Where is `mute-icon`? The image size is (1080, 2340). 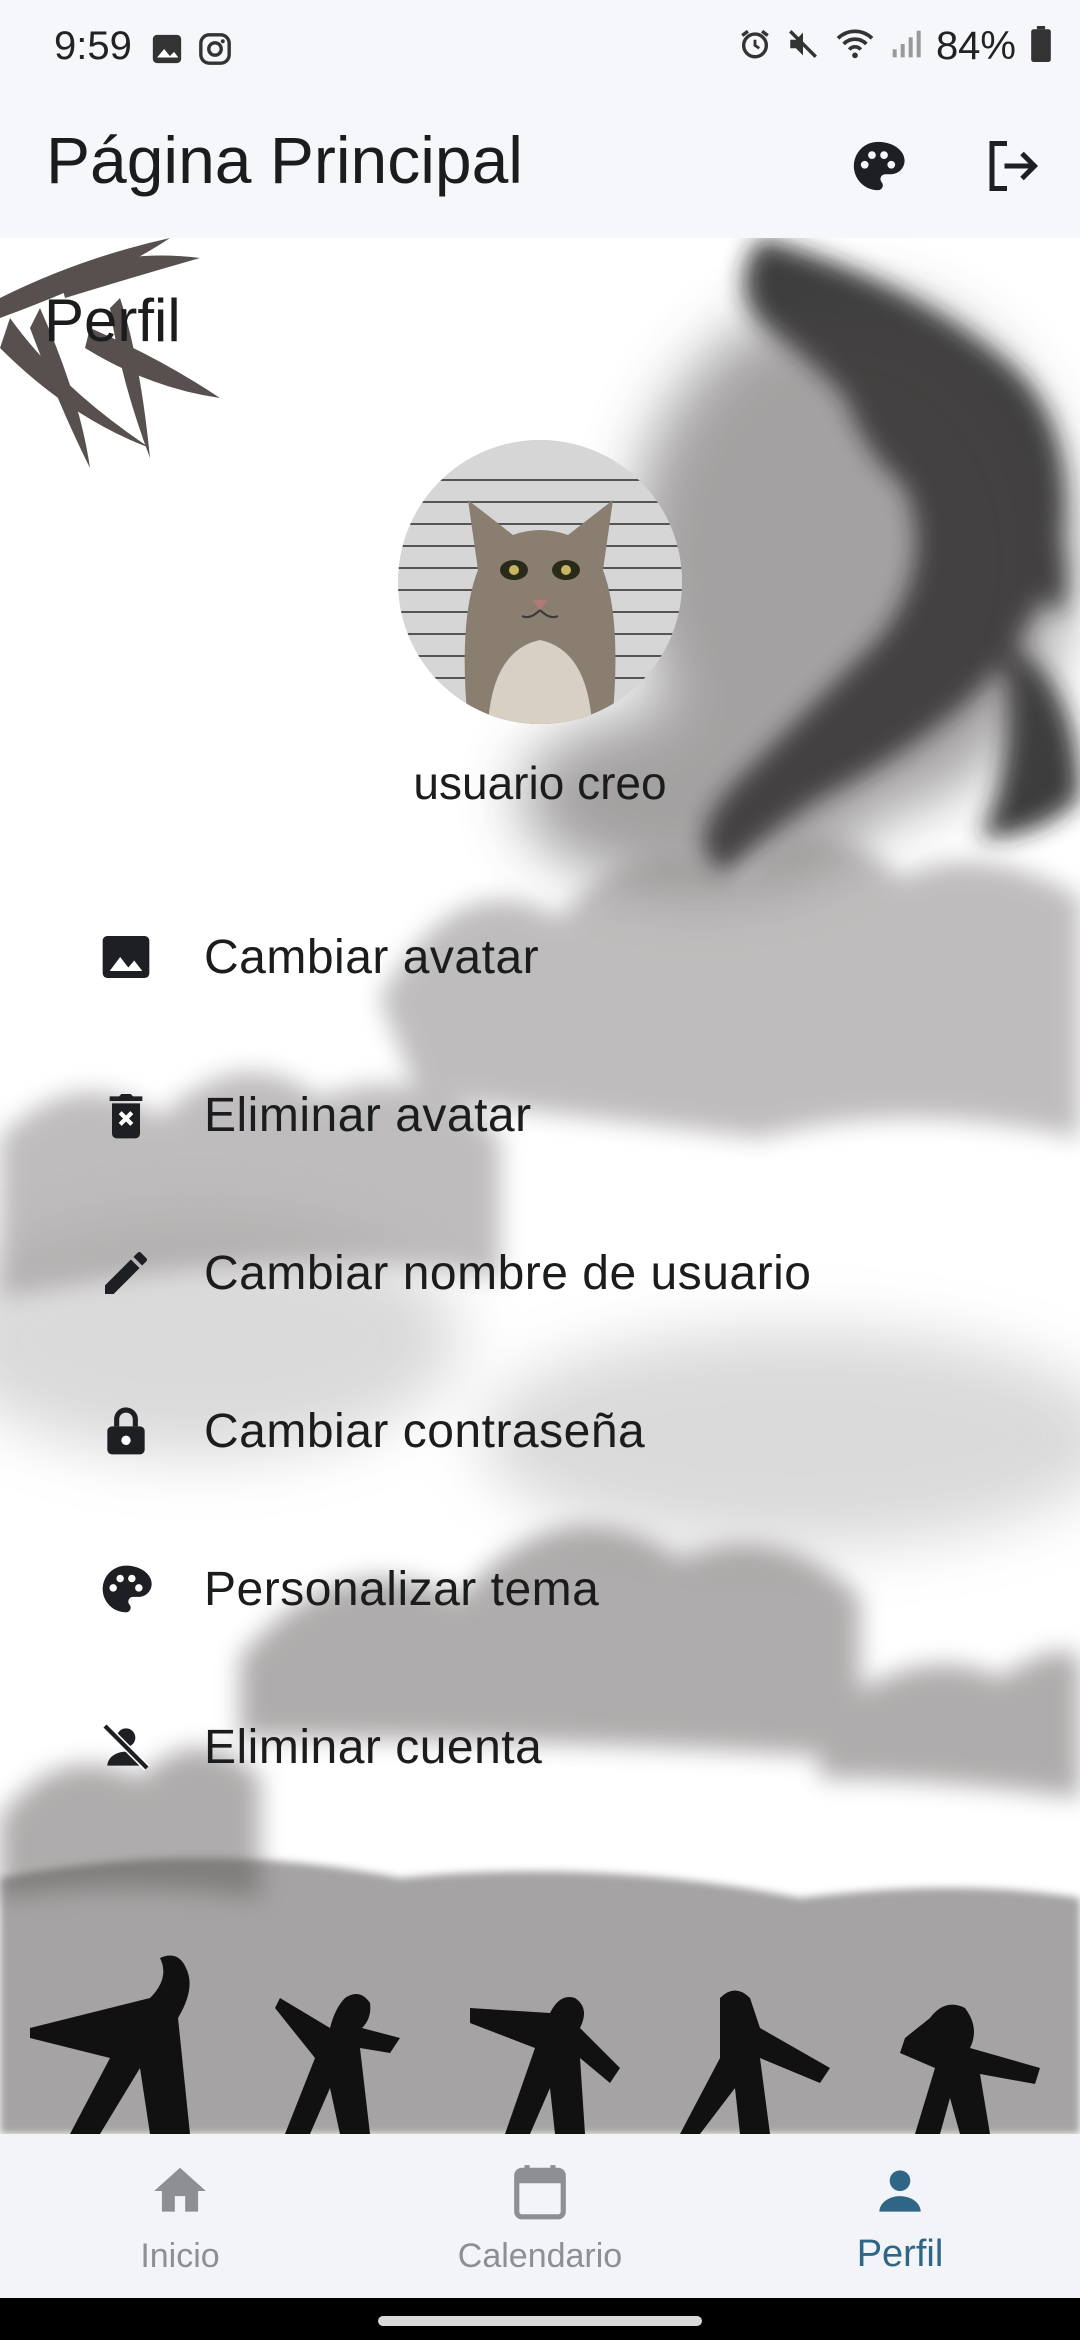
mute-icon is located at coordinates (803, 46).